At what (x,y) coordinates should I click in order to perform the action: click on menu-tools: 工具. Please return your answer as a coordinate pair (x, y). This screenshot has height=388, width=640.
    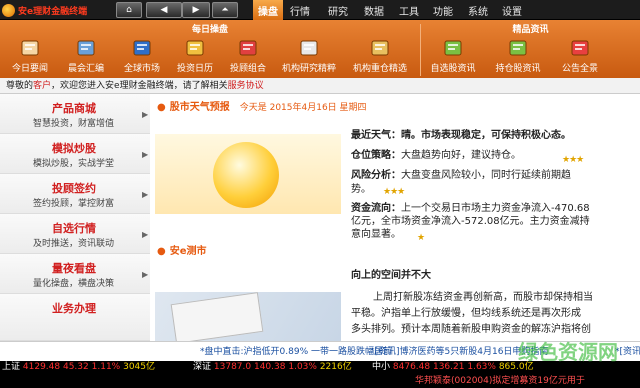
    Looking at the image, I should click on (409, 10).